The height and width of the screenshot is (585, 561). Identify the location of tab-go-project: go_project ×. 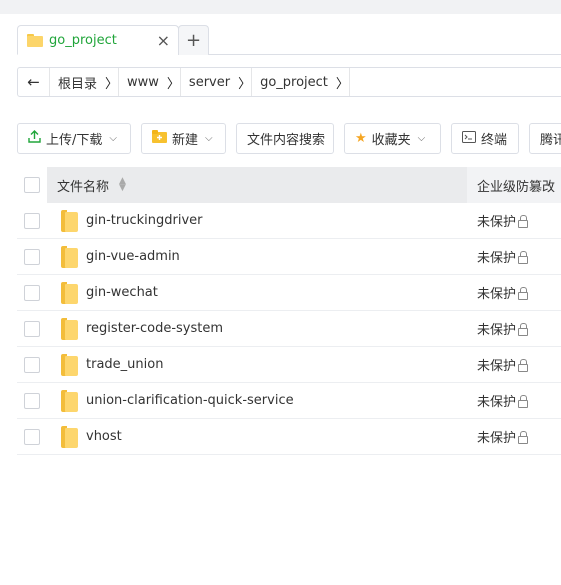
(98, 40).